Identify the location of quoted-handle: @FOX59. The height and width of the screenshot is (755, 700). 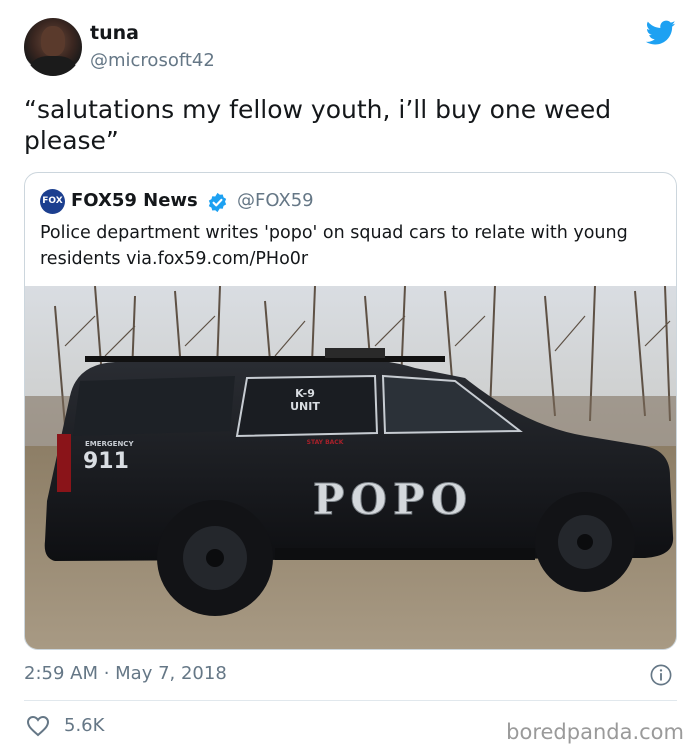
(275, 200).